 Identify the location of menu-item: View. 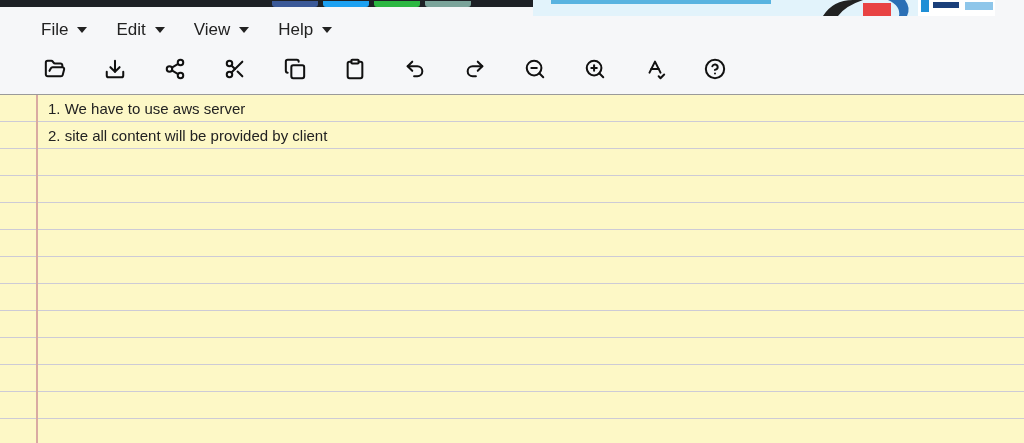
(221, 29).